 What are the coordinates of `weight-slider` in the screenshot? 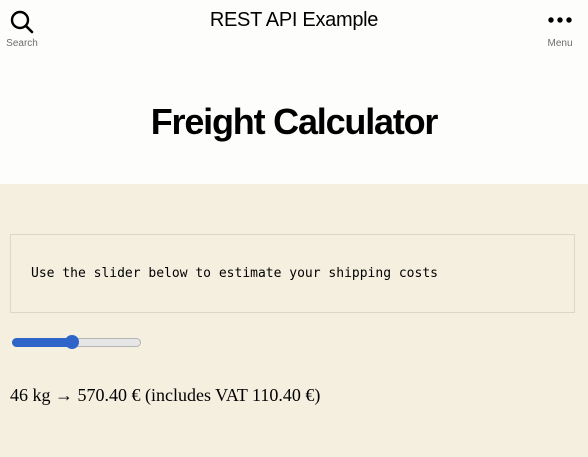 It's located at (76, 342).